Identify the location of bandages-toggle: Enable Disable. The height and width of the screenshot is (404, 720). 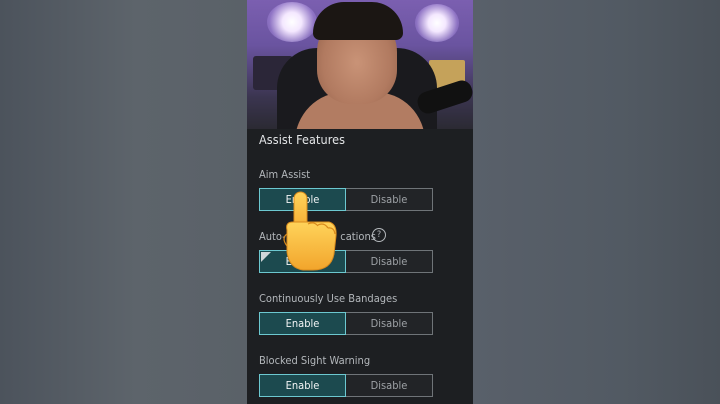
(346, 323).